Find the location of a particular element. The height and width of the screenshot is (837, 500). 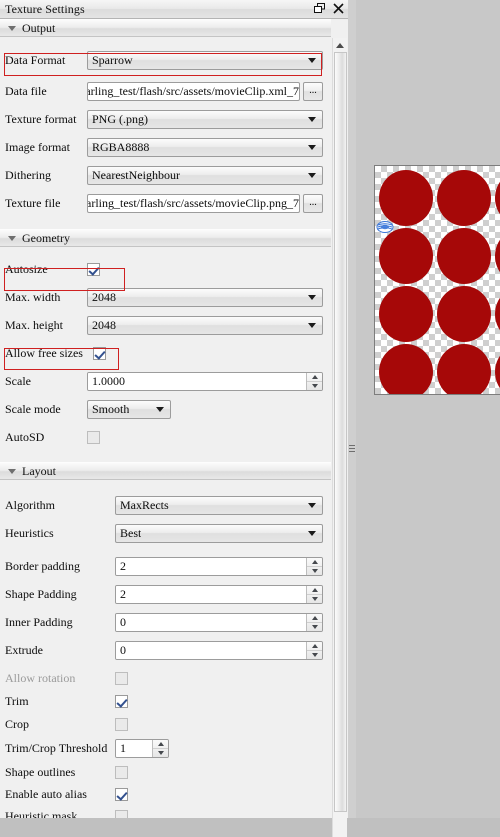

border-padding-input: 2 is located at coordinates (219, 566).